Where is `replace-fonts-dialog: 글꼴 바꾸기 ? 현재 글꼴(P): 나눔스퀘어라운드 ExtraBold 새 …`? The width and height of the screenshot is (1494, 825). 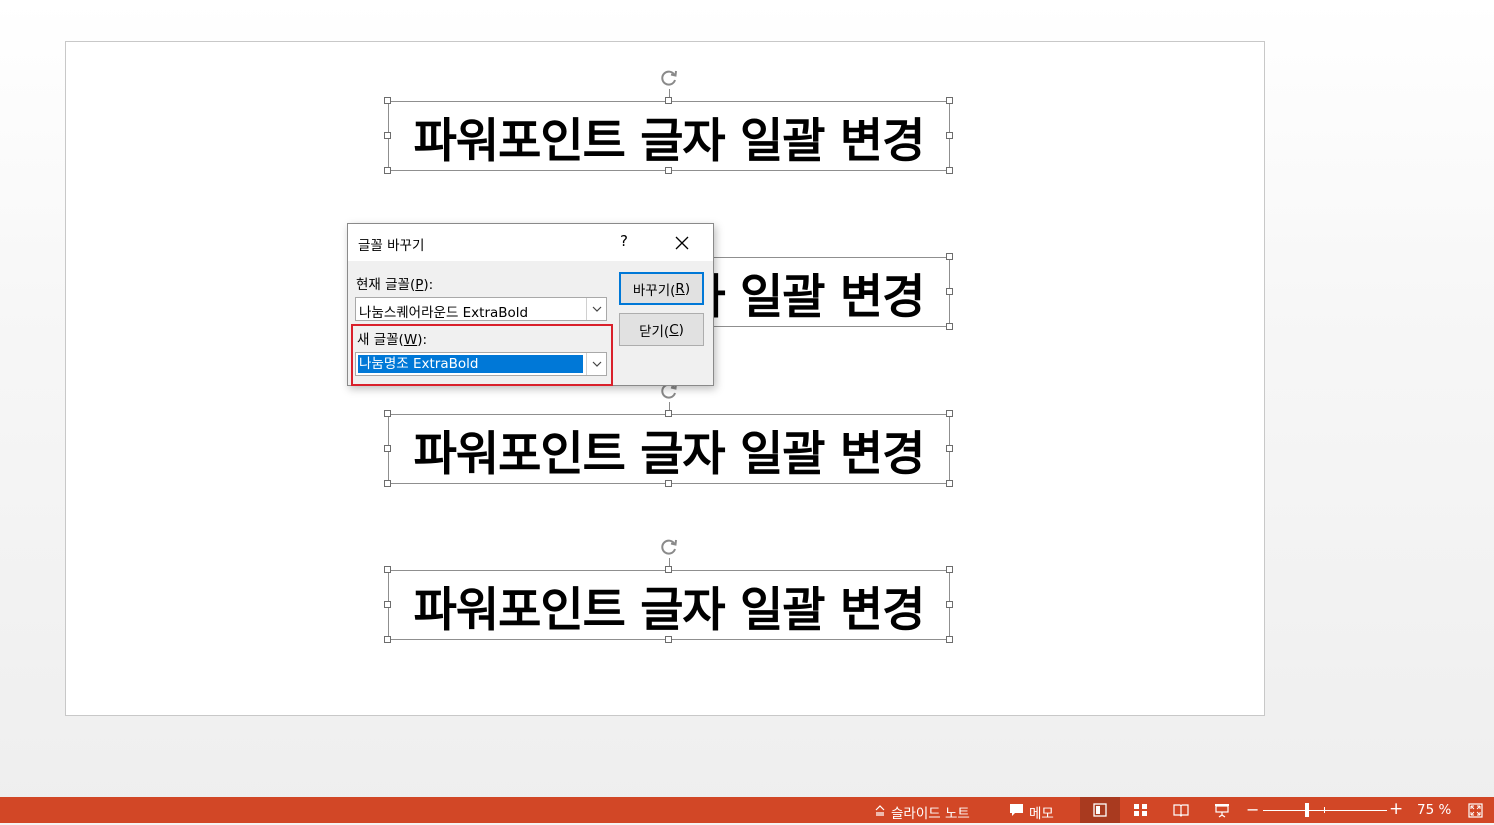 replace-fonts-dialog: 글꼴 바꾸기 ? 현재 글꼴(P): 나눔스퀘어라운드 ExtraBold 새 … is located at coordinates (530, 304).